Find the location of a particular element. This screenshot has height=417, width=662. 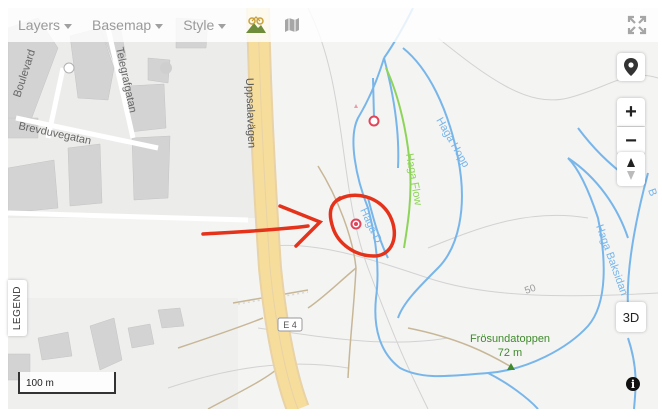

style-menu: Style is located at coordinates (205, 25).